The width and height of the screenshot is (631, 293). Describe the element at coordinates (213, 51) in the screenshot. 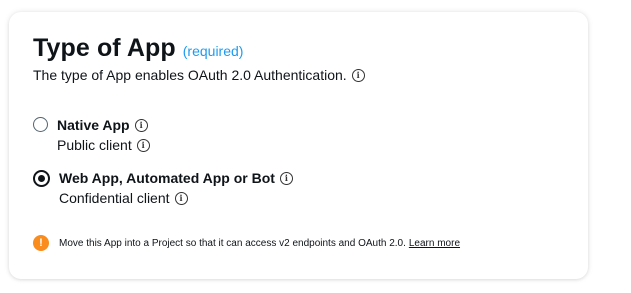

I see `required-label: (required)` at that location.